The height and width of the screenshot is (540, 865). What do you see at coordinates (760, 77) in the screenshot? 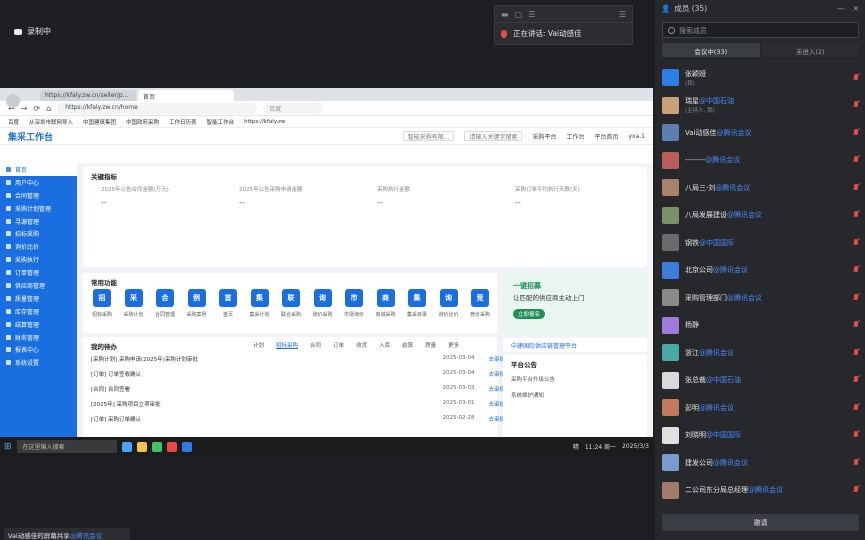
I see `member-row: 张颖娅 (我)` at bounding box center [760, 77].